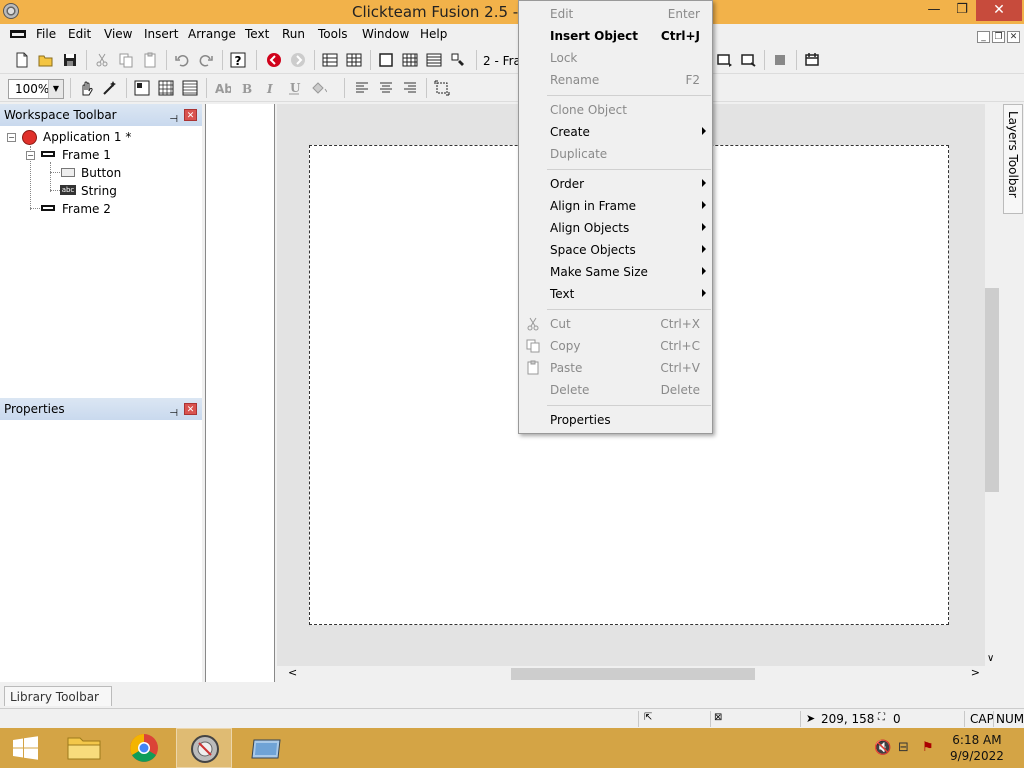 The height and width of the screenshot is (768, 1024). Describe the element at coordinates (102, 60) in the screenshot. I see `cut-icon` at that location.